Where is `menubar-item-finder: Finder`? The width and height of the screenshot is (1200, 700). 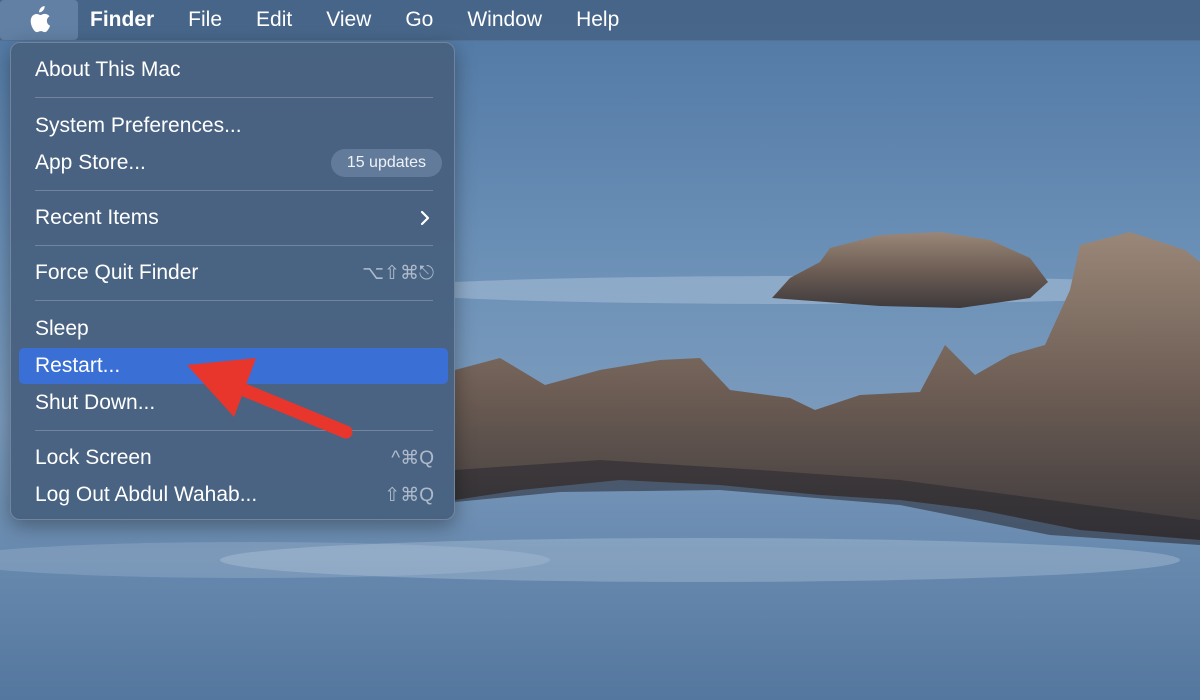
menubar-item-finder: Finder is located at coordinates (124, 20).